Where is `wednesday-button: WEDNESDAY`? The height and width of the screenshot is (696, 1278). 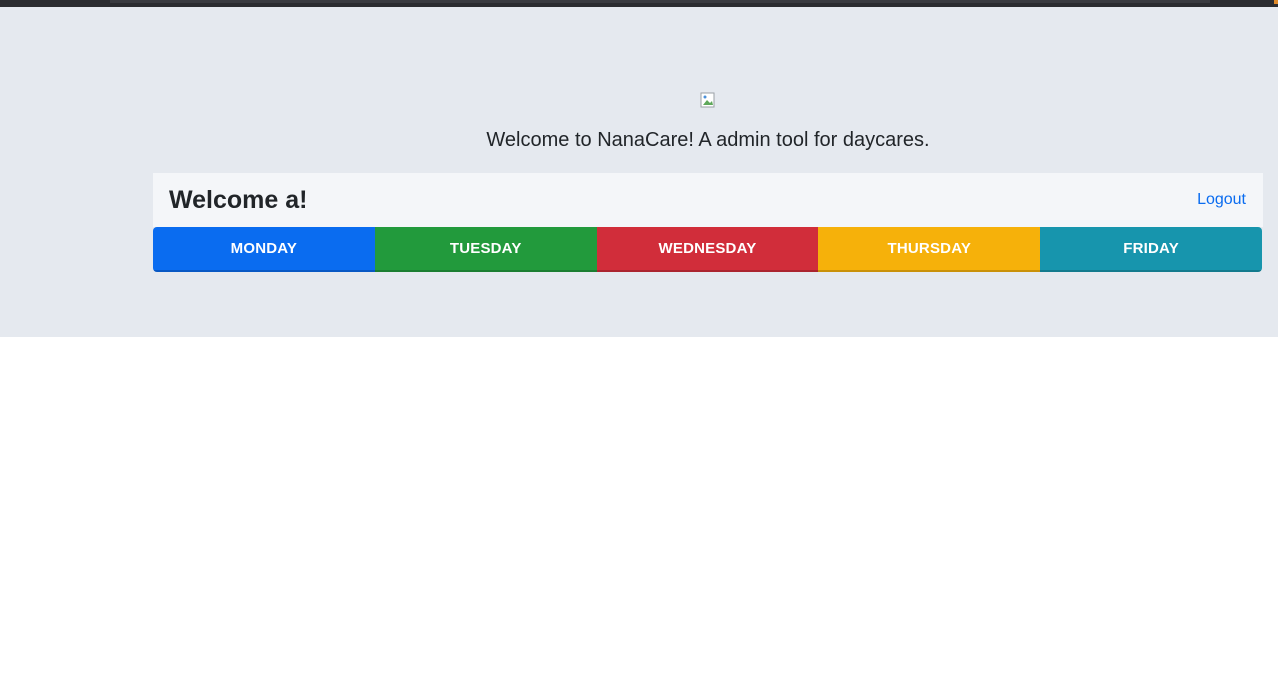 wednesday-button: WEDNESDAY is located at coordinates (707, 249).